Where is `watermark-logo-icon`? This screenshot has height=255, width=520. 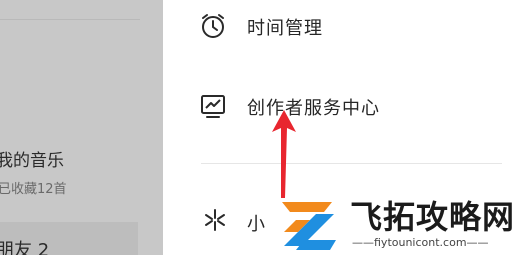 watermark-logo-icon is located at coordinates (309, 226).